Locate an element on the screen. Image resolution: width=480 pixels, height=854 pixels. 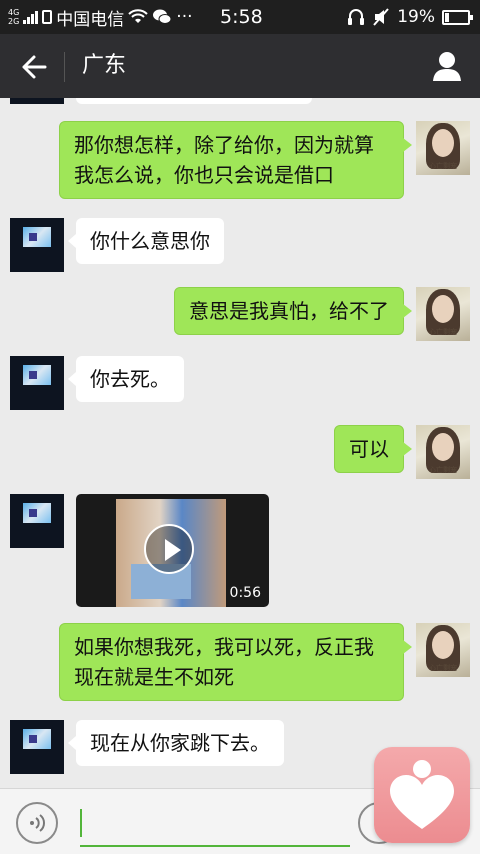
heart-app-icon is located at coordinates (422, 795).